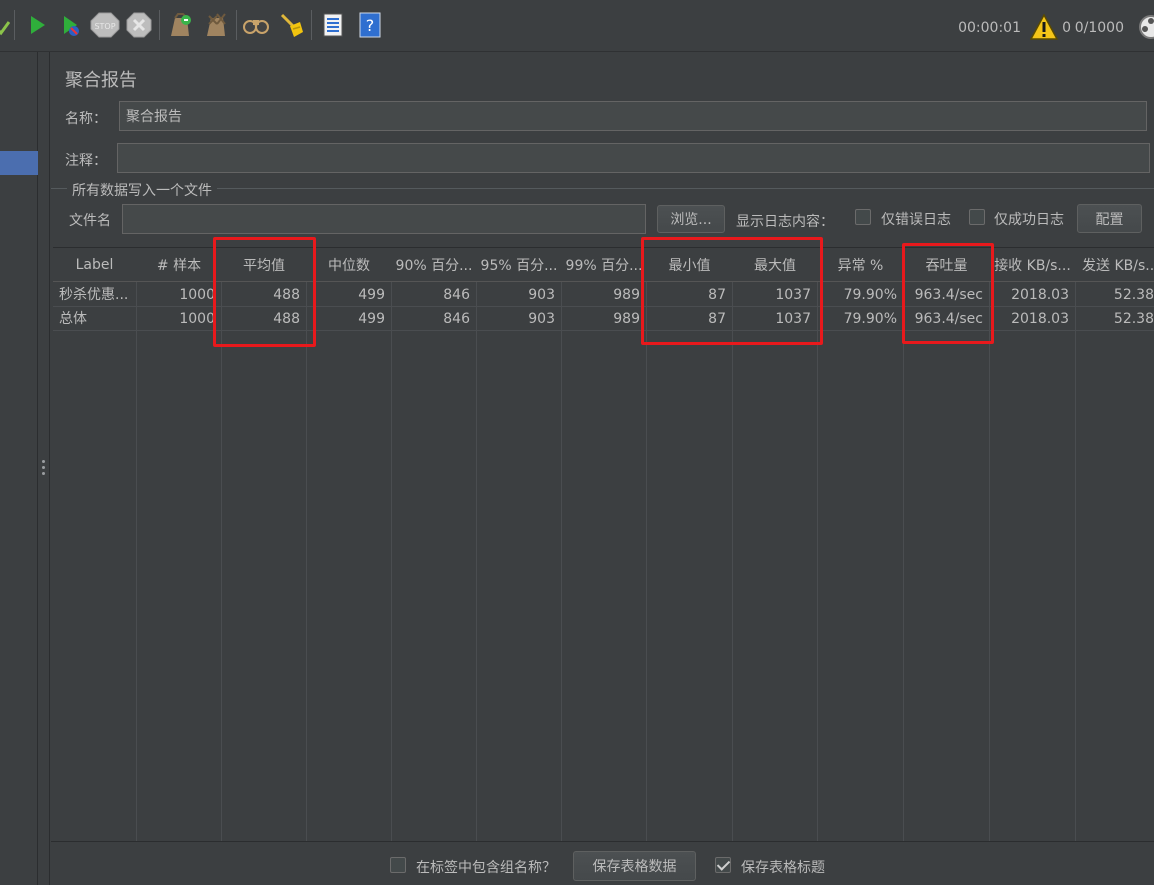  Describe the element at coordinates (1146, 27) in the screenshot. I see `remote-status-icon` at that location.